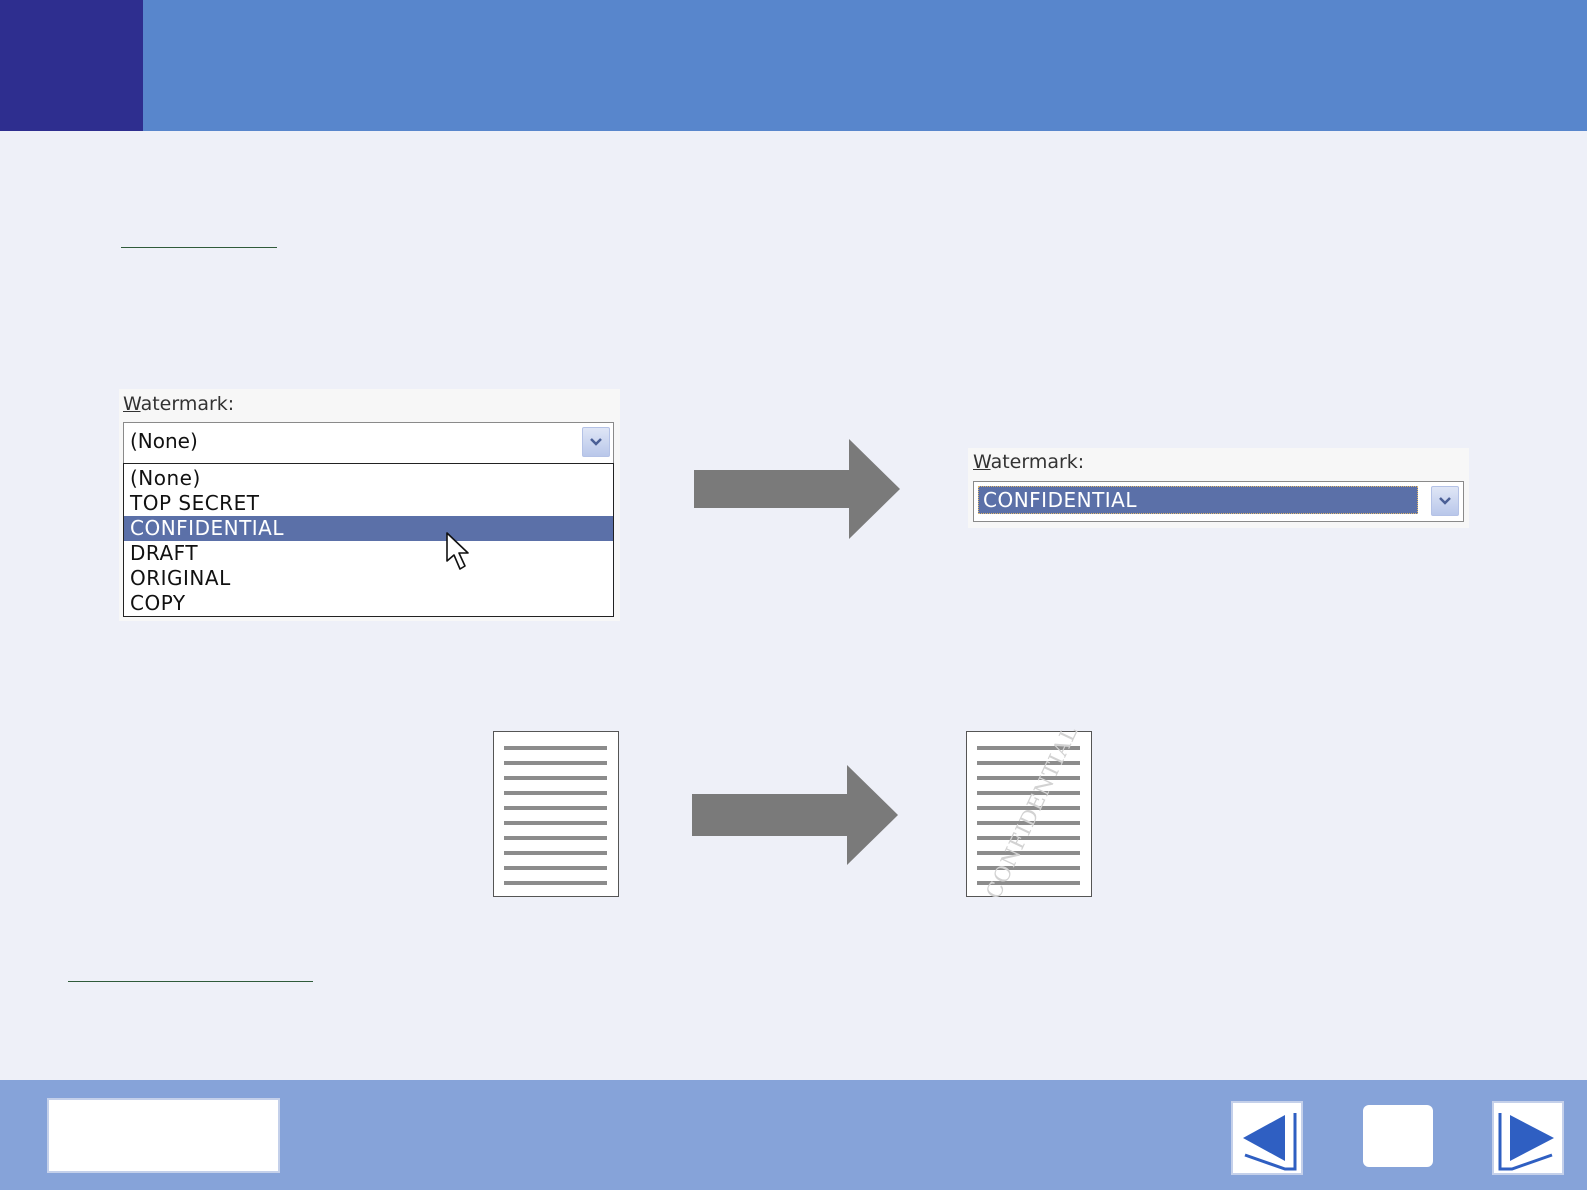 The height and width of the screenshot is (1190, 1587). I want to click on option-draft: DRAFT, so click(368, 553).